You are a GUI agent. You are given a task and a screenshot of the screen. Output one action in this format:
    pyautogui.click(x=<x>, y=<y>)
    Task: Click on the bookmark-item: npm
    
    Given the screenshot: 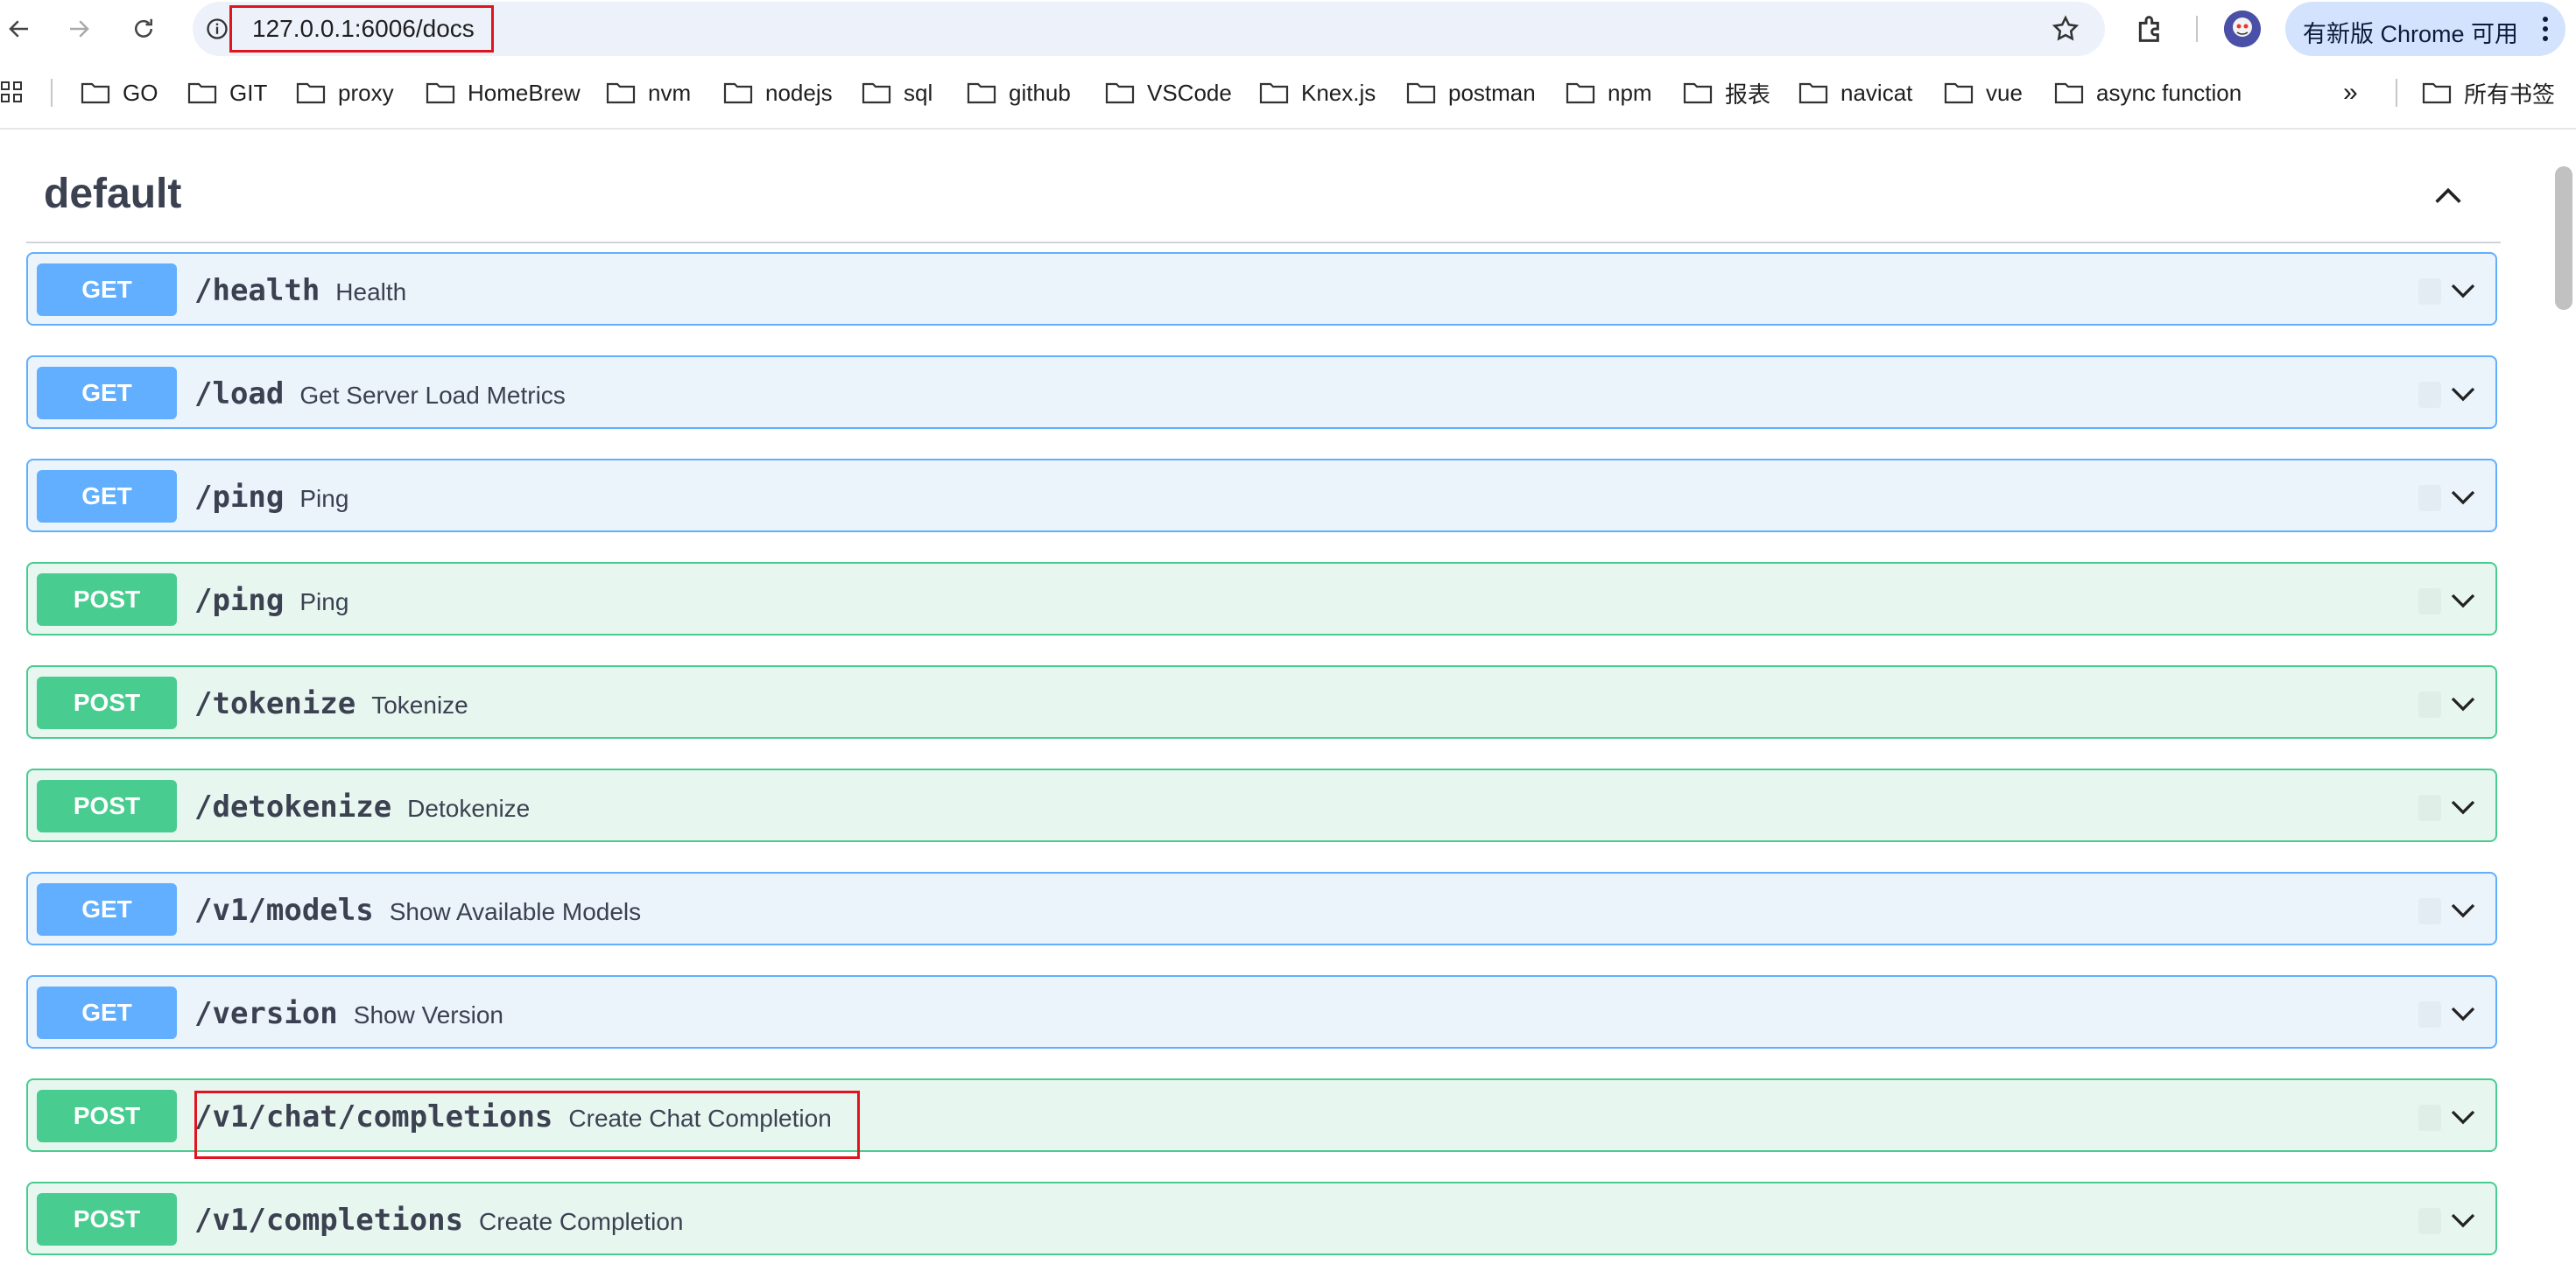 What is the action you would take?
    pyautogui.click(x=1609, y=93)
    